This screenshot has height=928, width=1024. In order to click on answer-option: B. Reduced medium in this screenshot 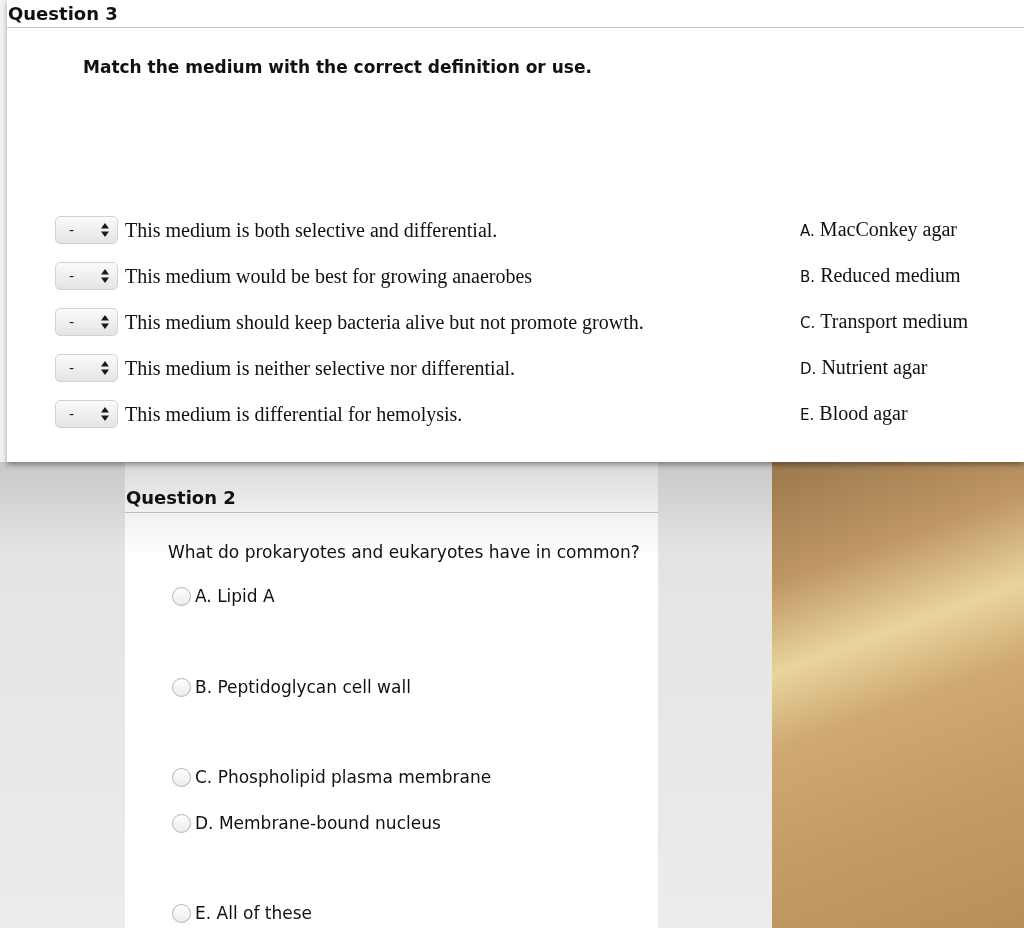, I will do `click(880, 276)`.